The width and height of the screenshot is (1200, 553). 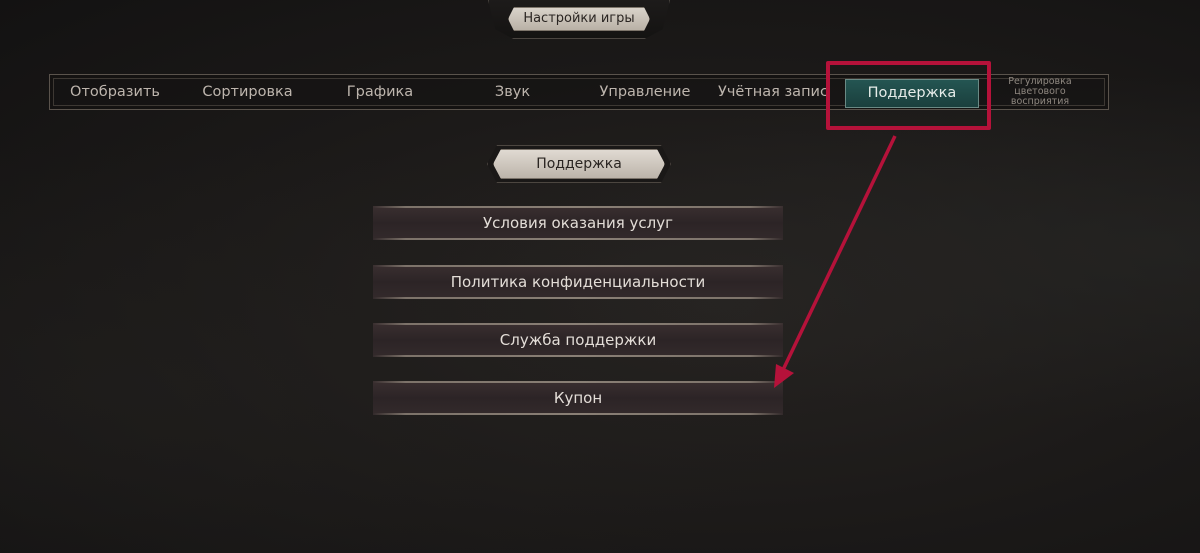 What do you see at coordinates (838, 254) in the screenshot?
I see `arrow-line` at bounding box center [838, 254].